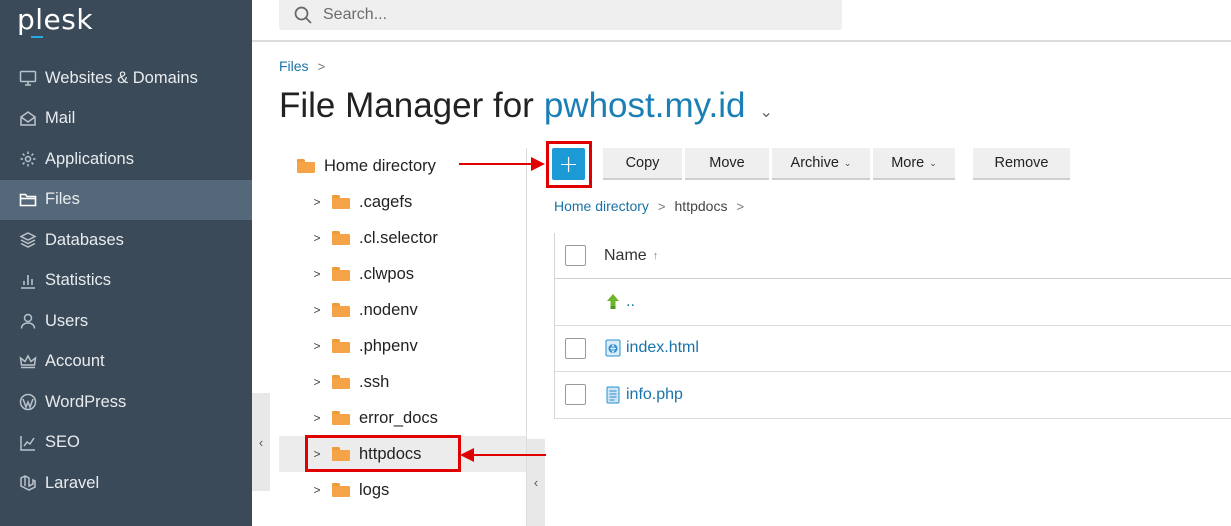  I want to click on column-label: Name, so click(625, 255).